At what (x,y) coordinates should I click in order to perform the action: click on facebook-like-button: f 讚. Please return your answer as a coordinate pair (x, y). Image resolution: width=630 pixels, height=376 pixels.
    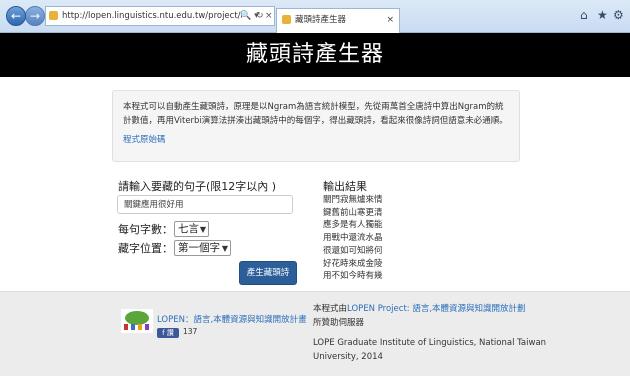
    Looking at the image, I should click on (168, 333).